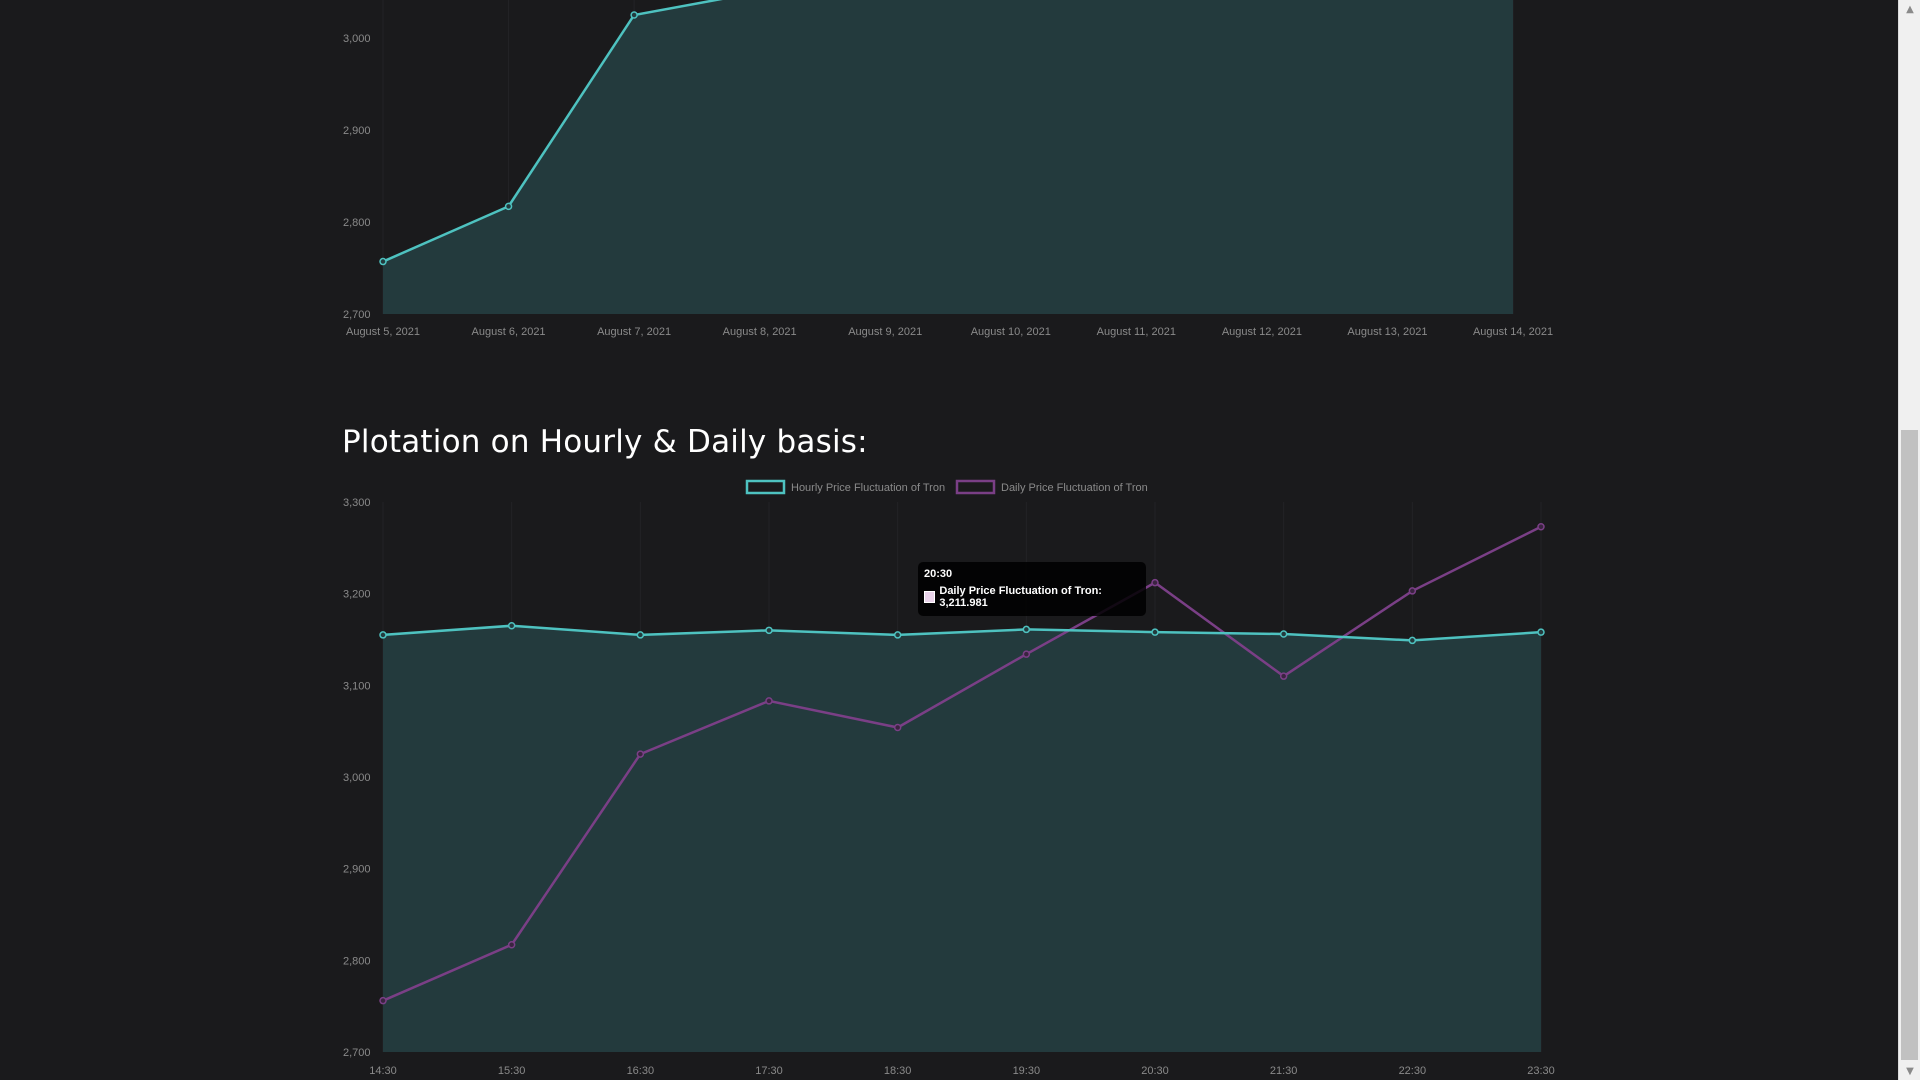 The width and height of the screenshot is (1920, 1080). Describe the element at coordinates (1909, 9) in the screenshot. I see `scroll-up-arrow-icon: ▲` at that location.